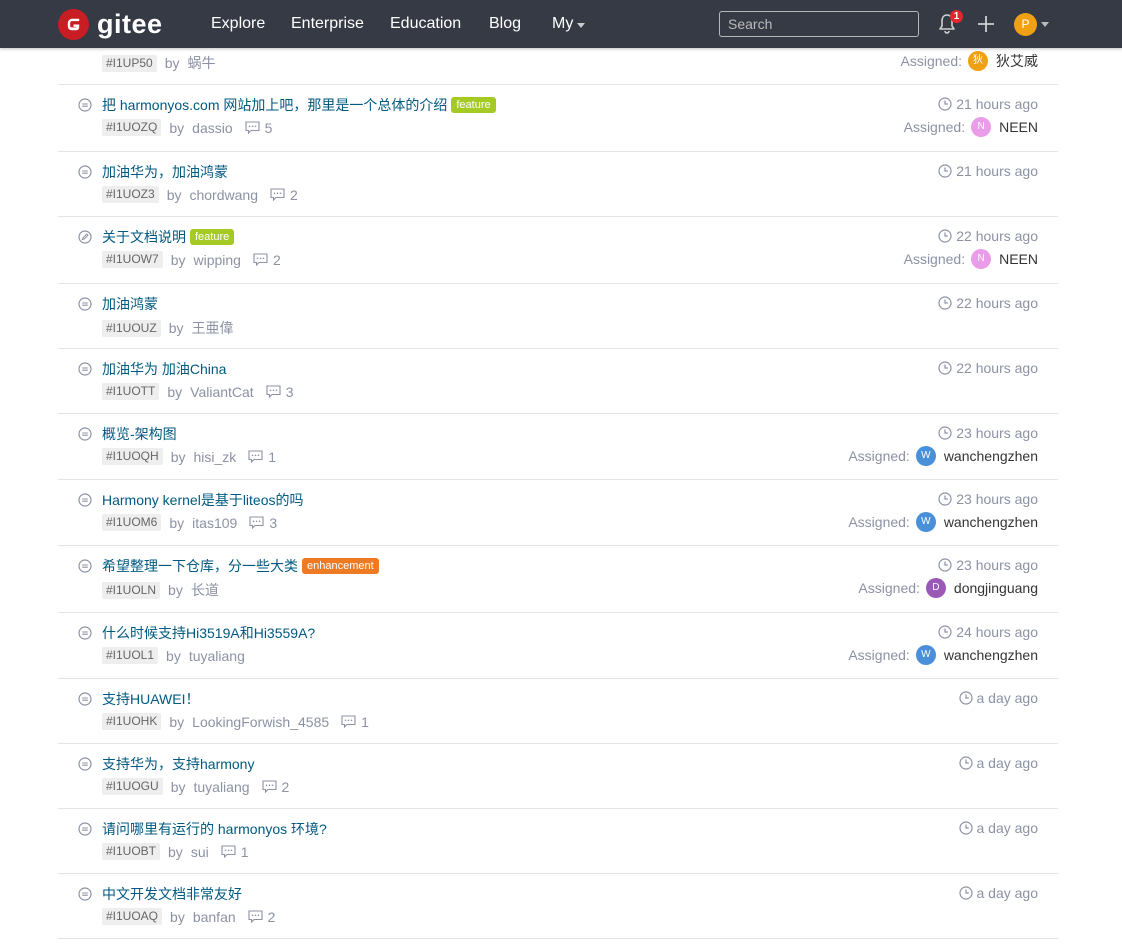  Describe the element at coordinates (425, 24) in the screenshot. I see `nav-education: Education` at that location.